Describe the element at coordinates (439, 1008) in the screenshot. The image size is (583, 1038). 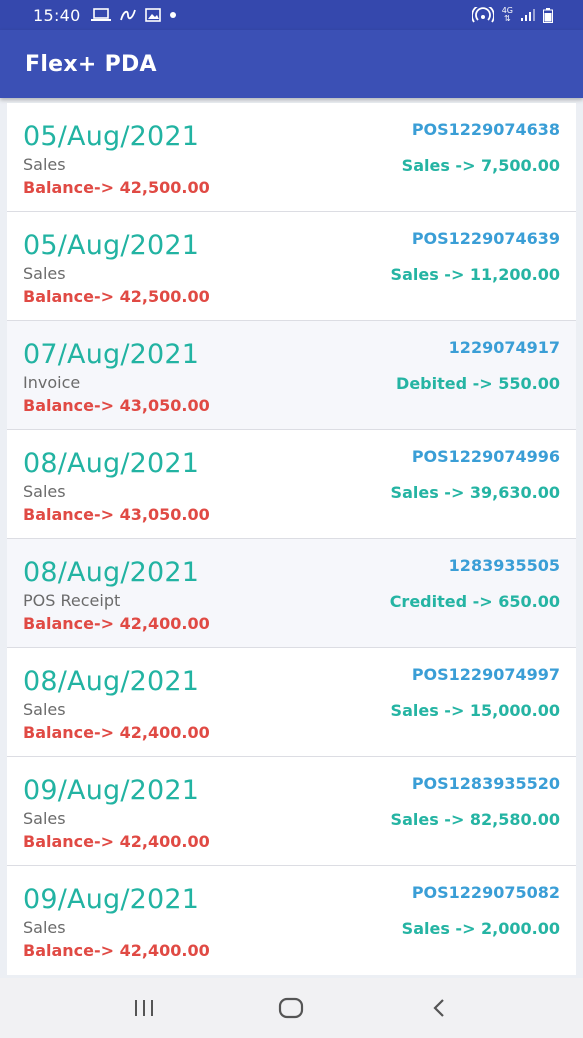
I see `back-icon` at that location.